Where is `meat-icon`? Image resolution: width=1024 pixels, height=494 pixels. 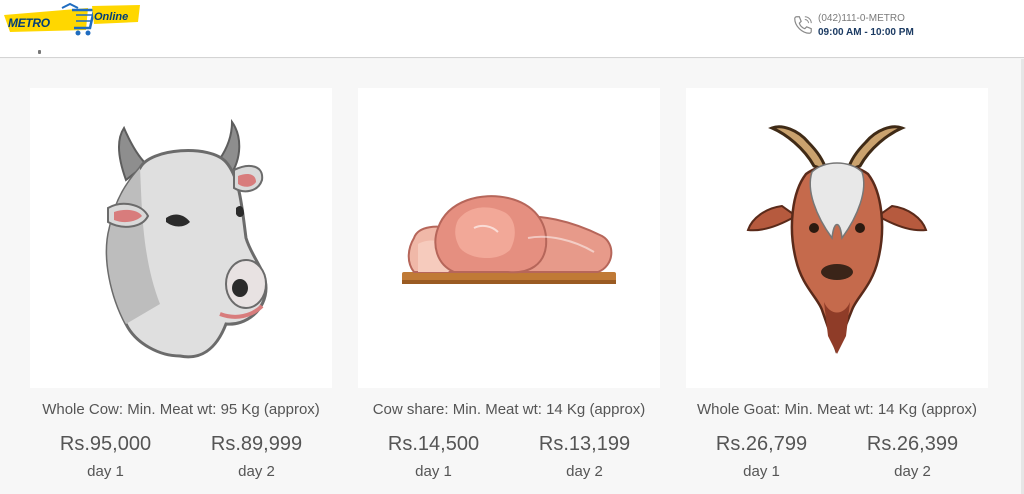 meat-icon is located at coordinates (509, 239).